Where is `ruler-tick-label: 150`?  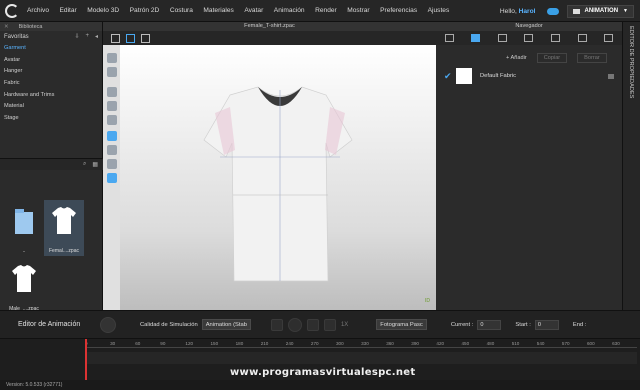 ruler-tick-label: 150 is located at coordinates (214, 343).